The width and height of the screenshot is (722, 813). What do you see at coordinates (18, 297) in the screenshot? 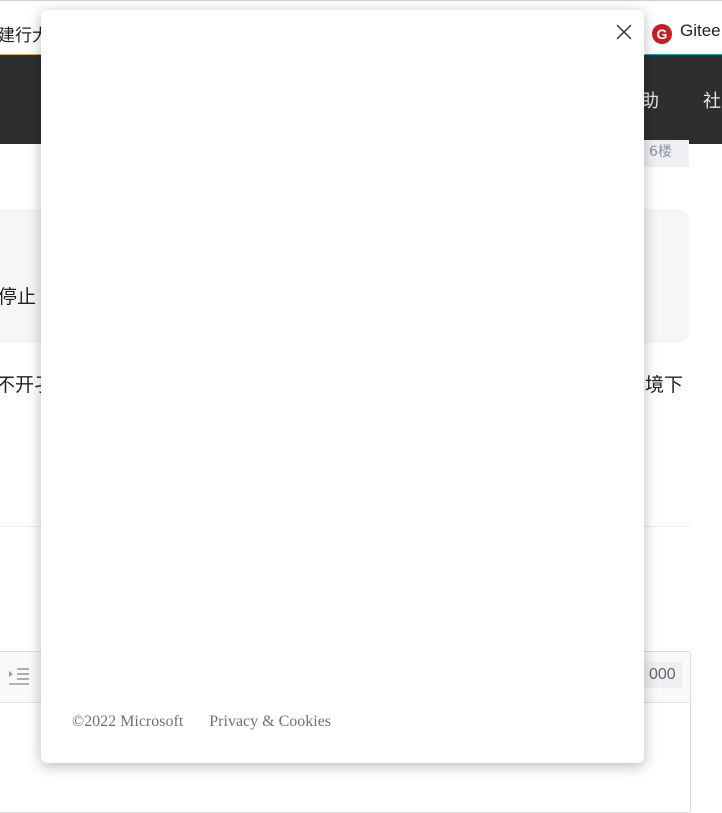
I see `quote-text: 停止` at bounding box center [18, 297].